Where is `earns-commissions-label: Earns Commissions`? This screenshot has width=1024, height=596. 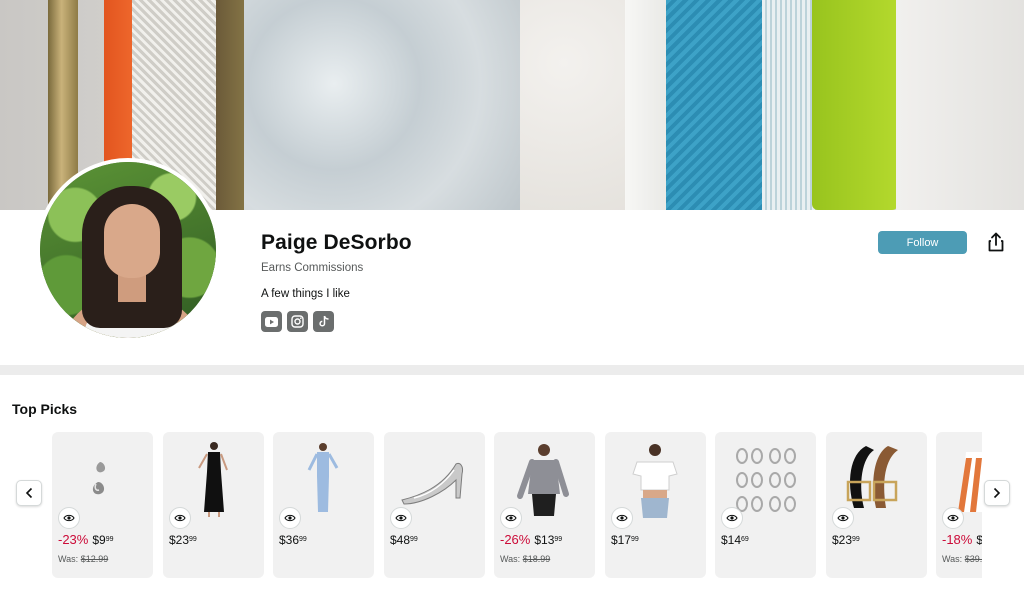 earns-commissions-label: Earns Commissions is located at coordinates (312, 268).